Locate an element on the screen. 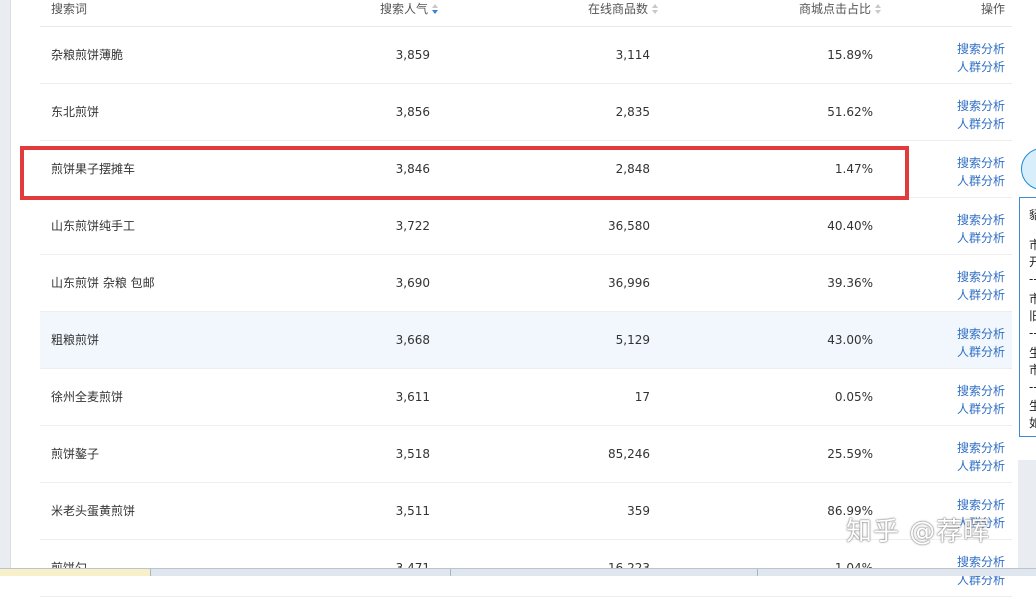 The height and width of the screenshot is (597, 1036). cell-keyword: 杂粮煎饼薄脆 is located at coordinates (87, 55).